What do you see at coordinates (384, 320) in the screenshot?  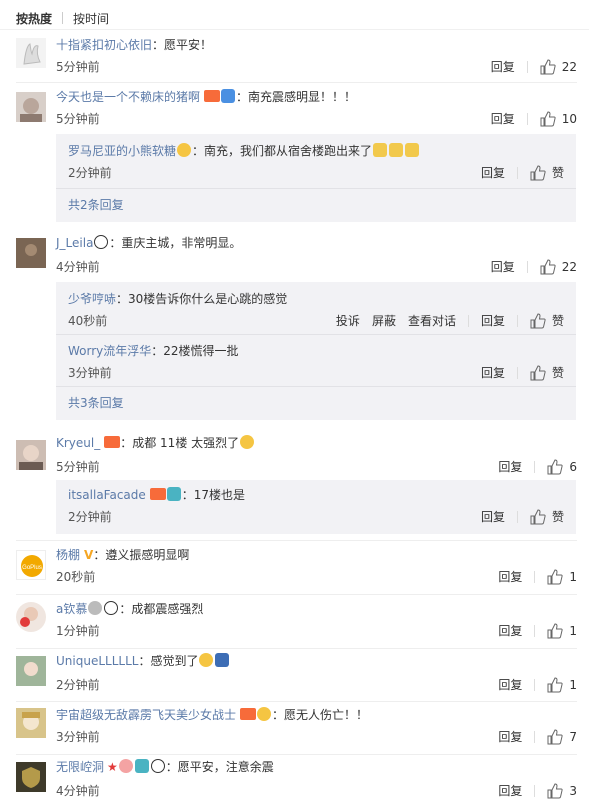 I see `block-button: 屏蔽` at bounding box center [384, 320].